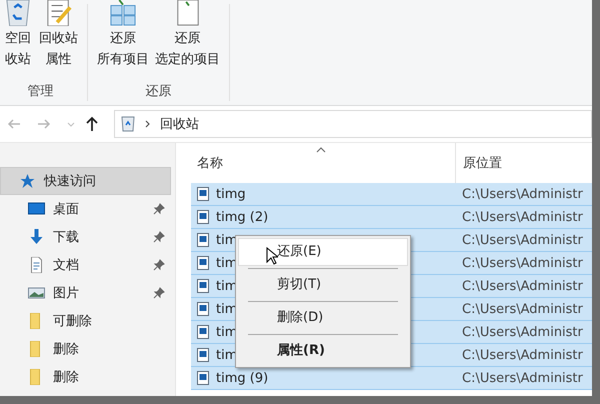 The width and height of the screenshot is (600, 404). What do you see at coordinates (242, 378) in the screenshot?
I see `file-name: timg (9)` at bounding box center [242, 378].